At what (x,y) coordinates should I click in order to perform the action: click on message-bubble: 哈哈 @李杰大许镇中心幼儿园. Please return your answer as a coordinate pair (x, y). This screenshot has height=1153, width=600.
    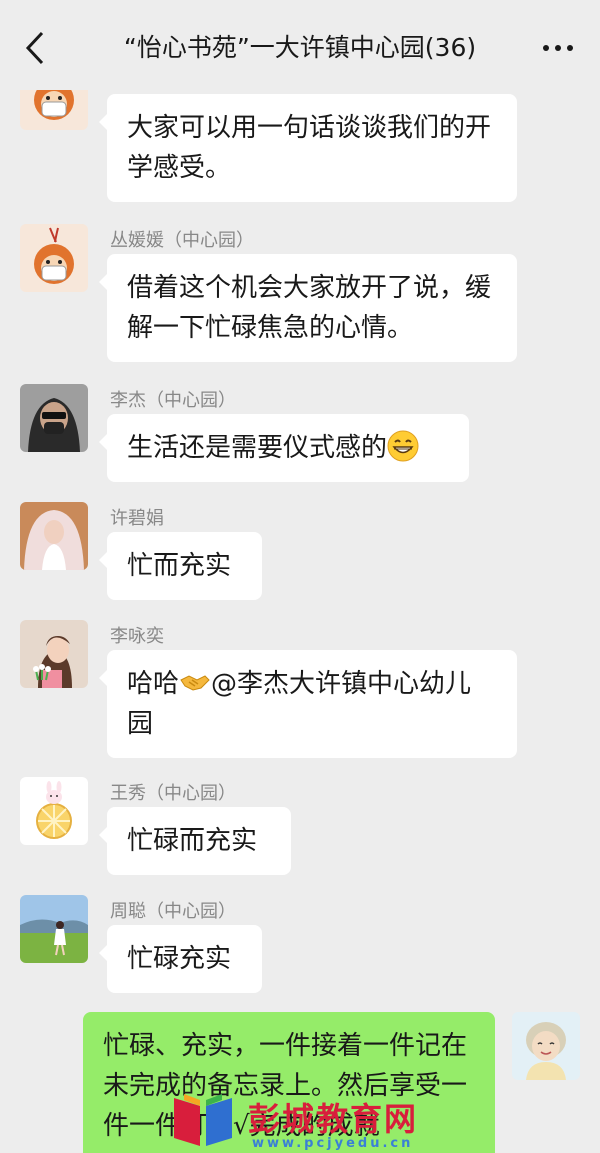
    Looking at the image, I should click on (308, 704).